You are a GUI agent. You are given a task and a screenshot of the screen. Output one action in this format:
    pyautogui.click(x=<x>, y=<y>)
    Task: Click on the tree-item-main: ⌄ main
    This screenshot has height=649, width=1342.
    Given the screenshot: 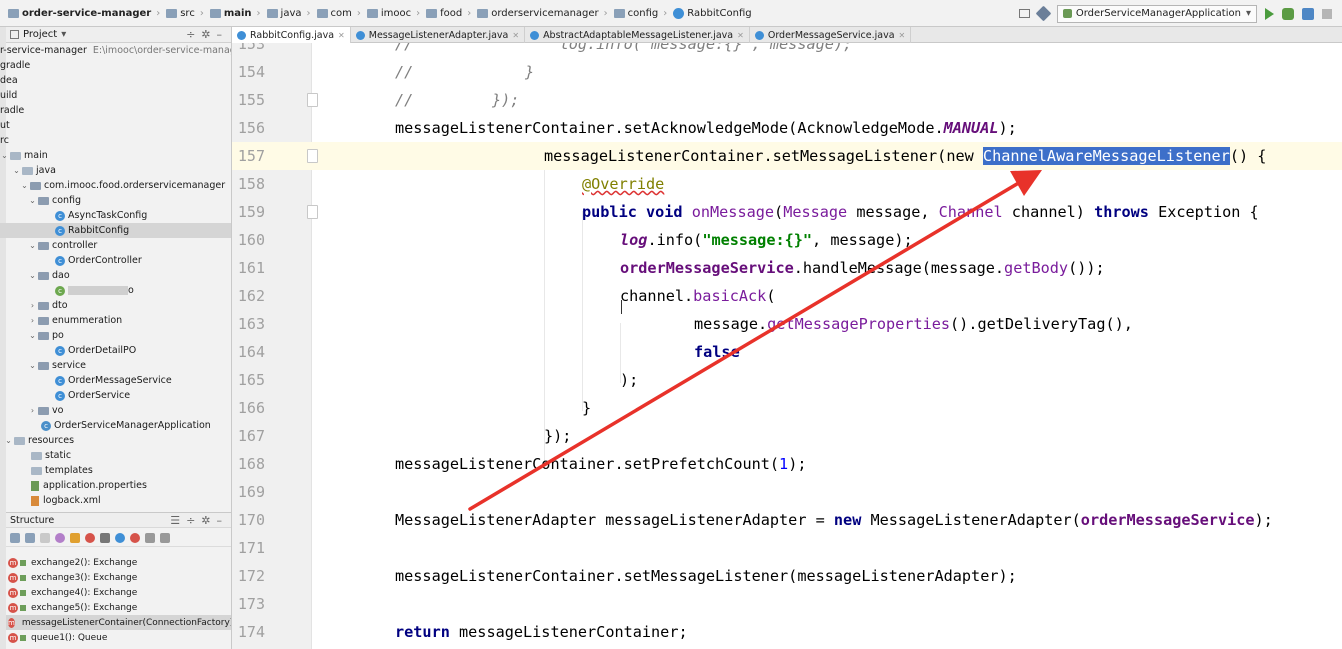 What is the action you would take?
    pyautogui.click(x=115, y=155)
    